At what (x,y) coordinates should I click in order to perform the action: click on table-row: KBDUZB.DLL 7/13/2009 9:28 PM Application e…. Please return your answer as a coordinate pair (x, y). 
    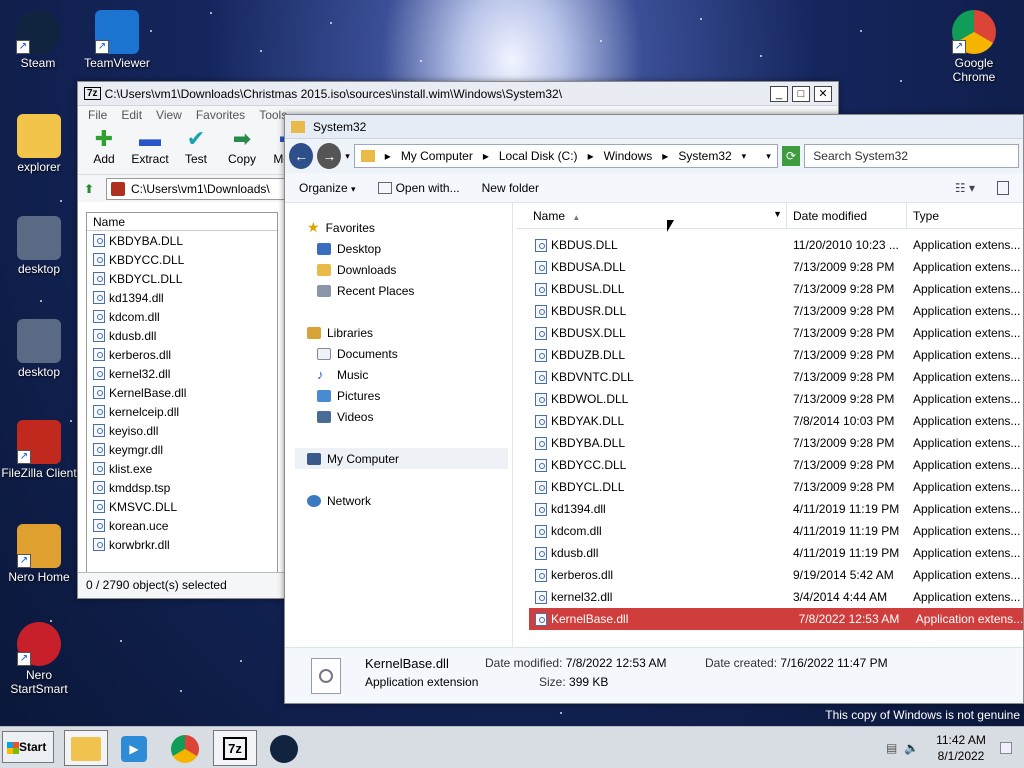
    Looking at the image, I should click on (770, 355).